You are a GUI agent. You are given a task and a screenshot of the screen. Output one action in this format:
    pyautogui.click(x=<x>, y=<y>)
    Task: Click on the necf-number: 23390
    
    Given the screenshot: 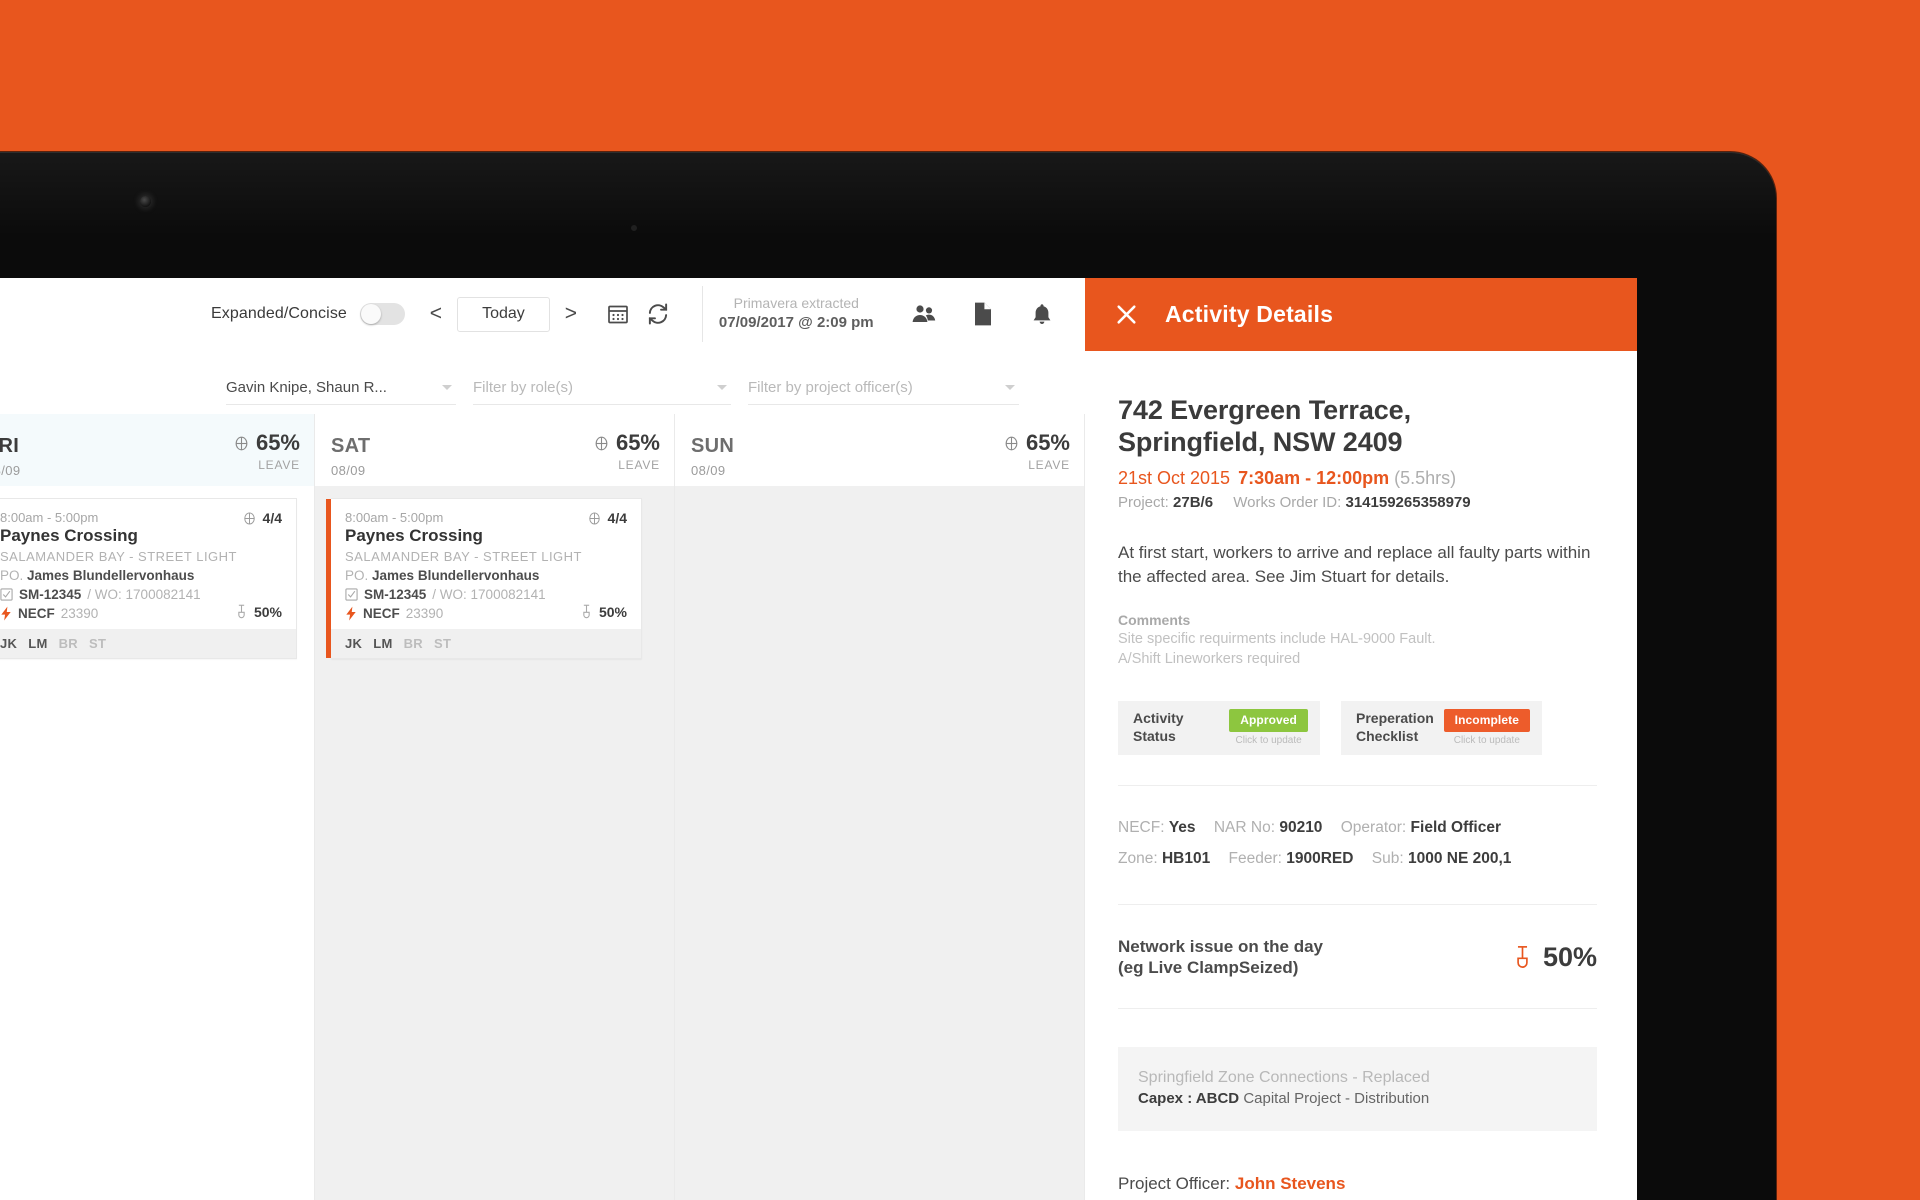 What is the action you would take?
    pyautogui.click(x=424, y=613)
    